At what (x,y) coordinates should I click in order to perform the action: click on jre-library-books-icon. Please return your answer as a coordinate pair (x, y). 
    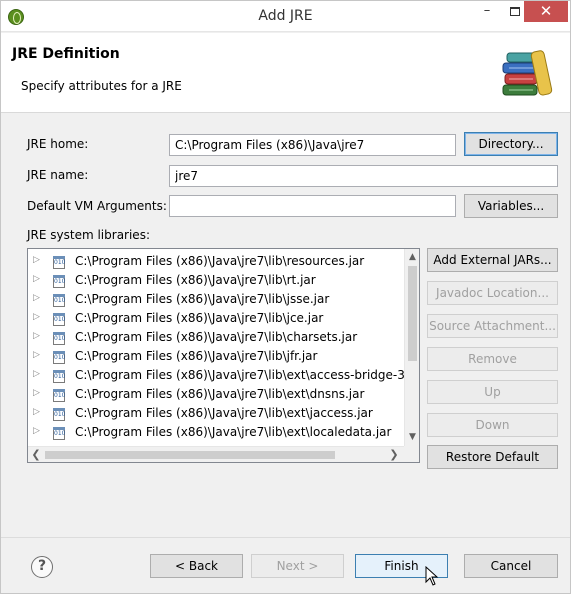
    Looking at the image, I should click on (527, 73).